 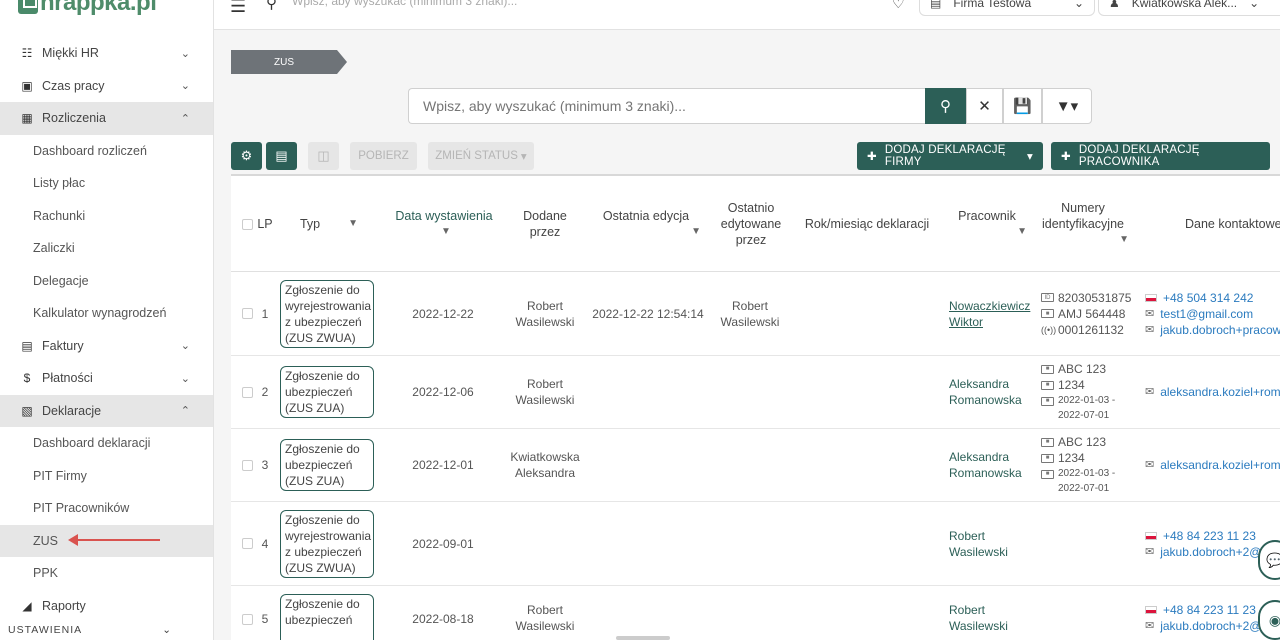 I want to click on horizontal-scrollbar, so click(x=643, y=638).